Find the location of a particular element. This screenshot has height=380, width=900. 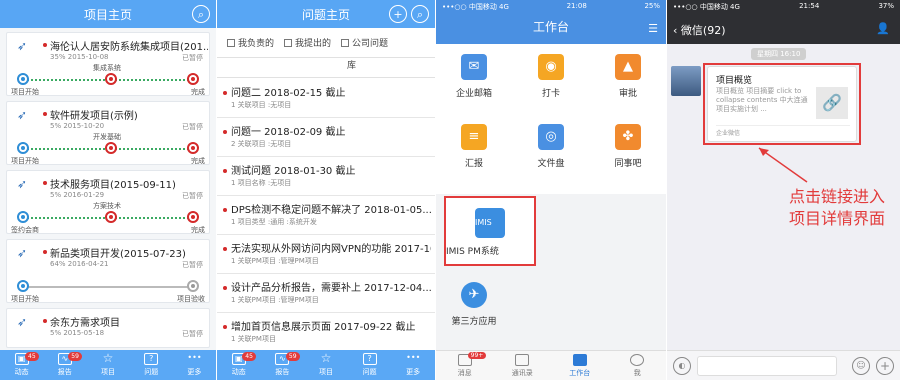

project-title: 余东方需求项目 is located at coordinates (85, 323).